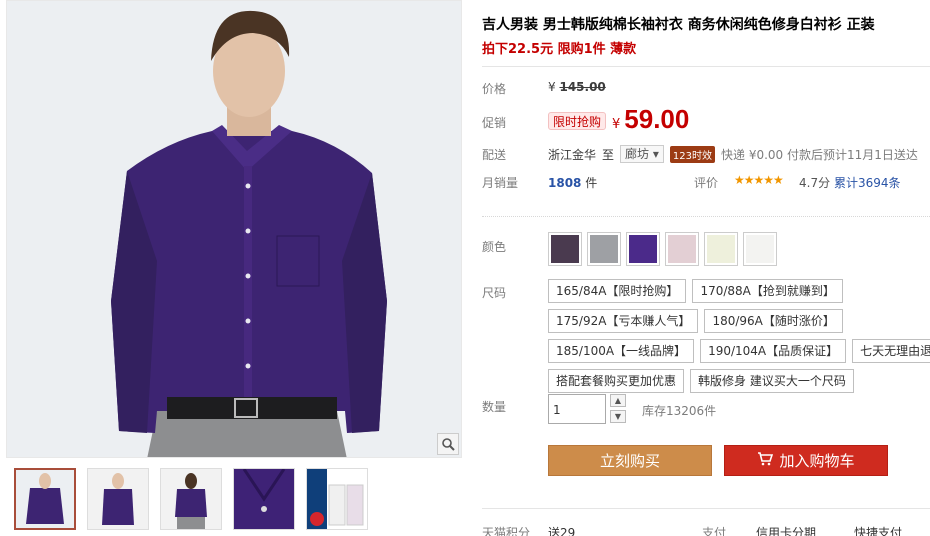 This screenshot has height=536, width=930. Describe the element at coordinates (559, 49) in the screenshot. I see `product-promo-text: 拍下22.5元 限购1件 薄款` at that location.